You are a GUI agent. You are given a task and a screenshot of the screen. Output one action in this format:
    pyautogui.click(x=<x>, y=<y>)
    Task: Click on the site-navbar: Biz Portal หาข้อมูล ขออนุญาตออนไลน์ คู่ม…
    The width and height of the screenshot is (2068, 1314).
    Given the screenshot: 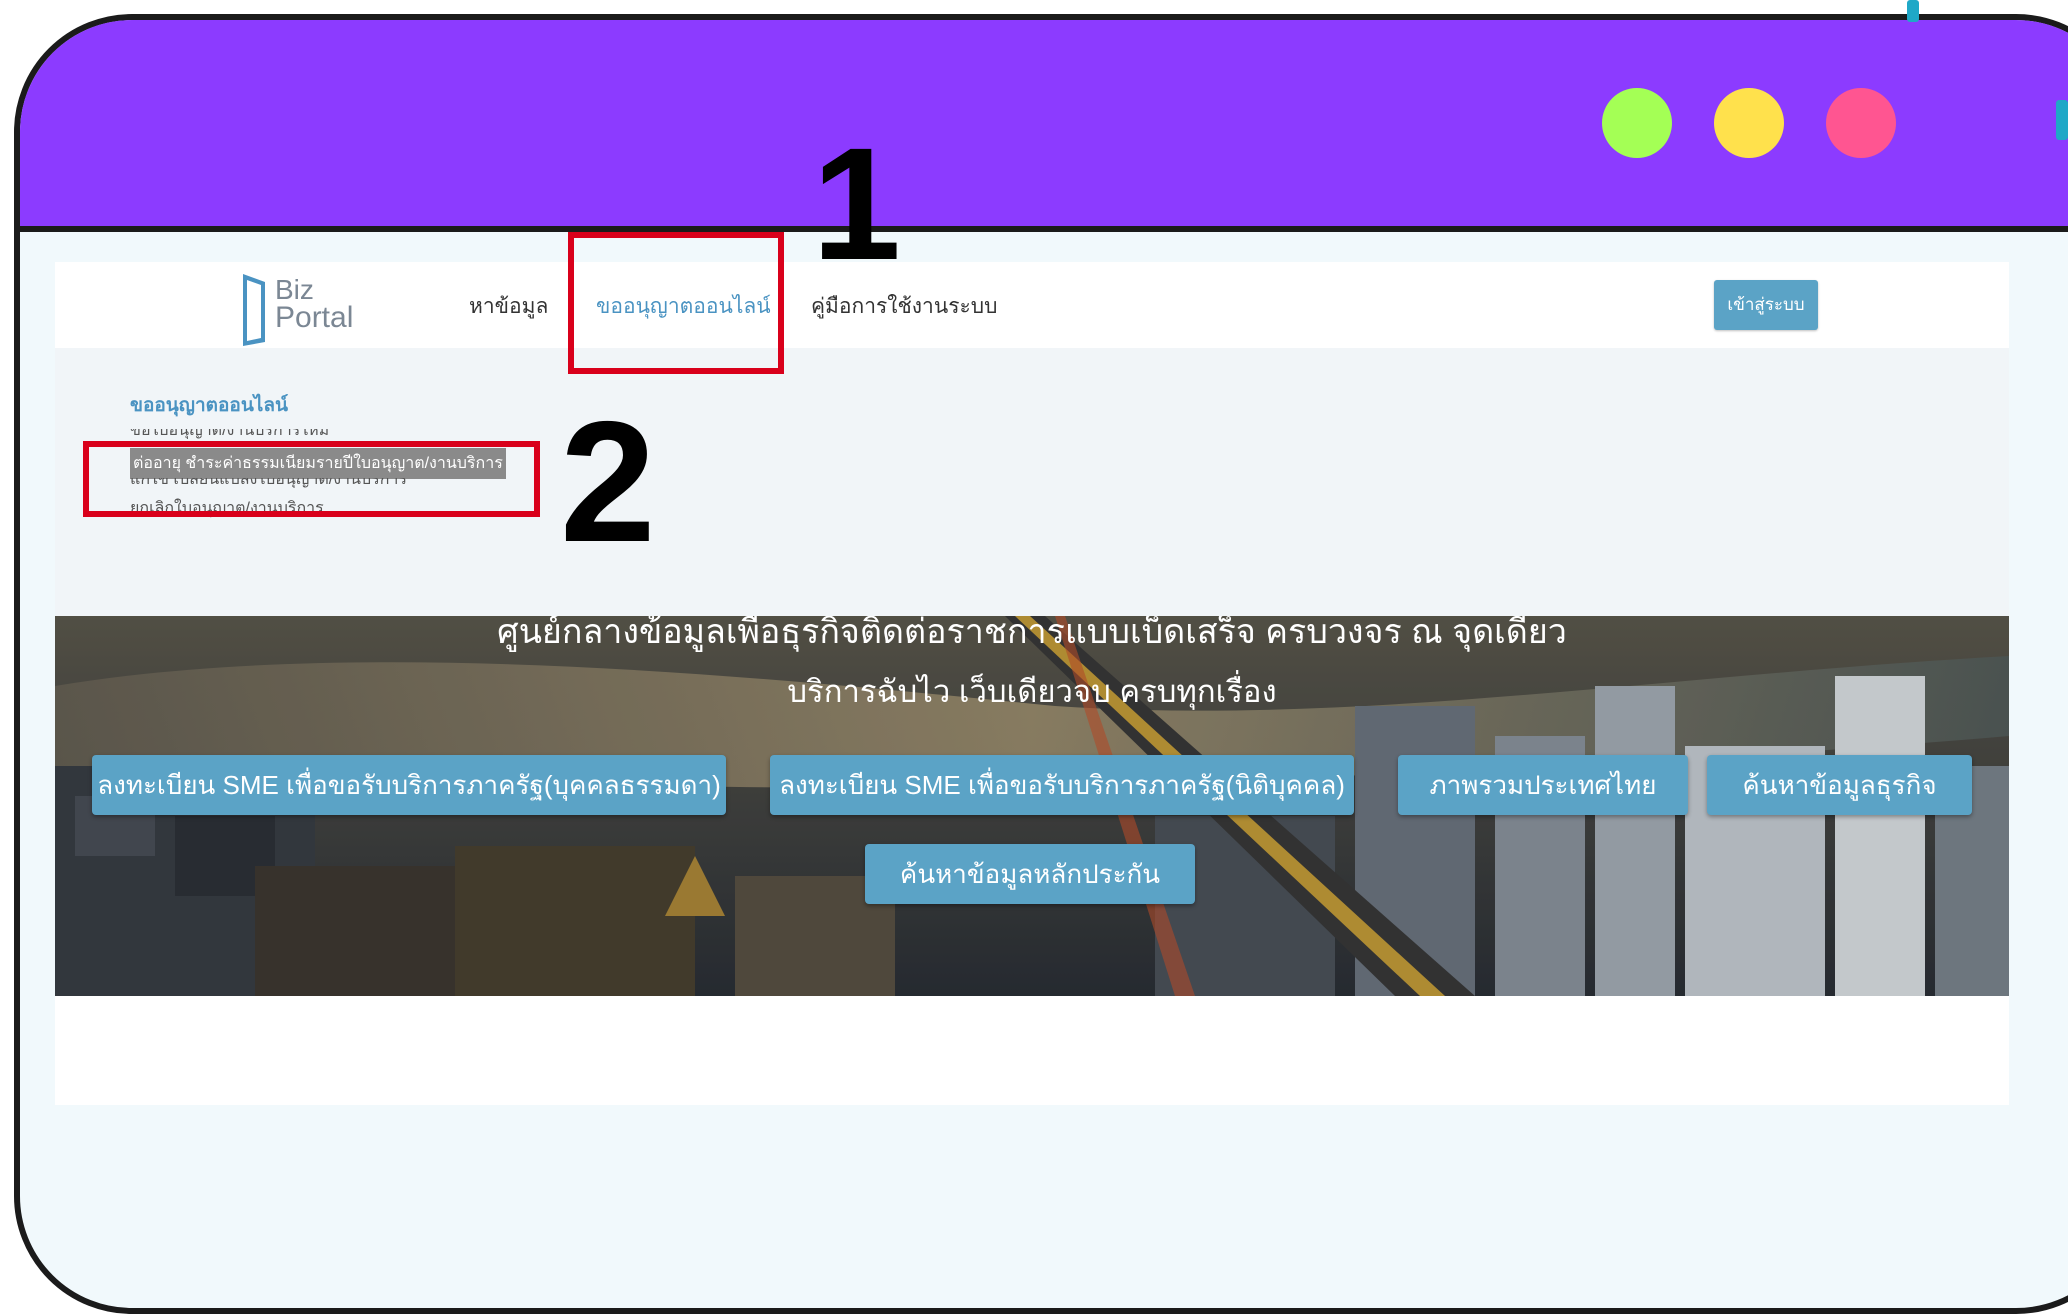 What is the action you would take?
    pyautogui.click(x=1032, y=305)
    